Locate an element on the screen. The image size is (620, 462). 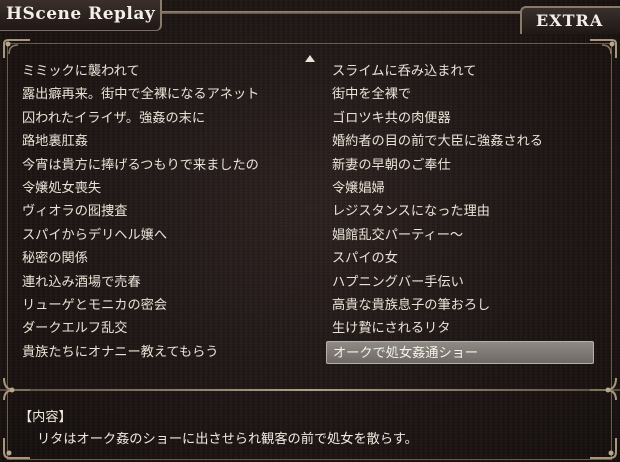
replay-item: ダークエルフ乱交 is located at coordinates (165, 328).